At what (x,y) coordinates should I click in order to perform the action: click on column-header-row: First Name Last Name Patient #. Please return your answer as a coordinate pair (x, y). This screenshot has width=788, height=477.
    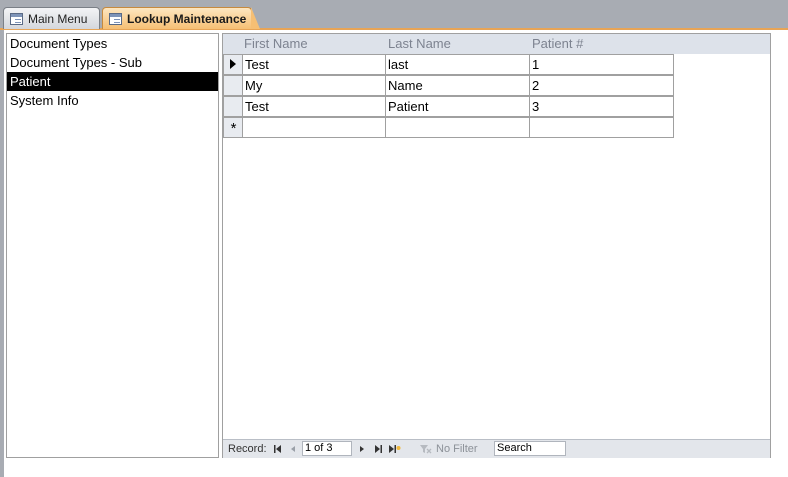
    Looking at the image, I should click on (496, 44).